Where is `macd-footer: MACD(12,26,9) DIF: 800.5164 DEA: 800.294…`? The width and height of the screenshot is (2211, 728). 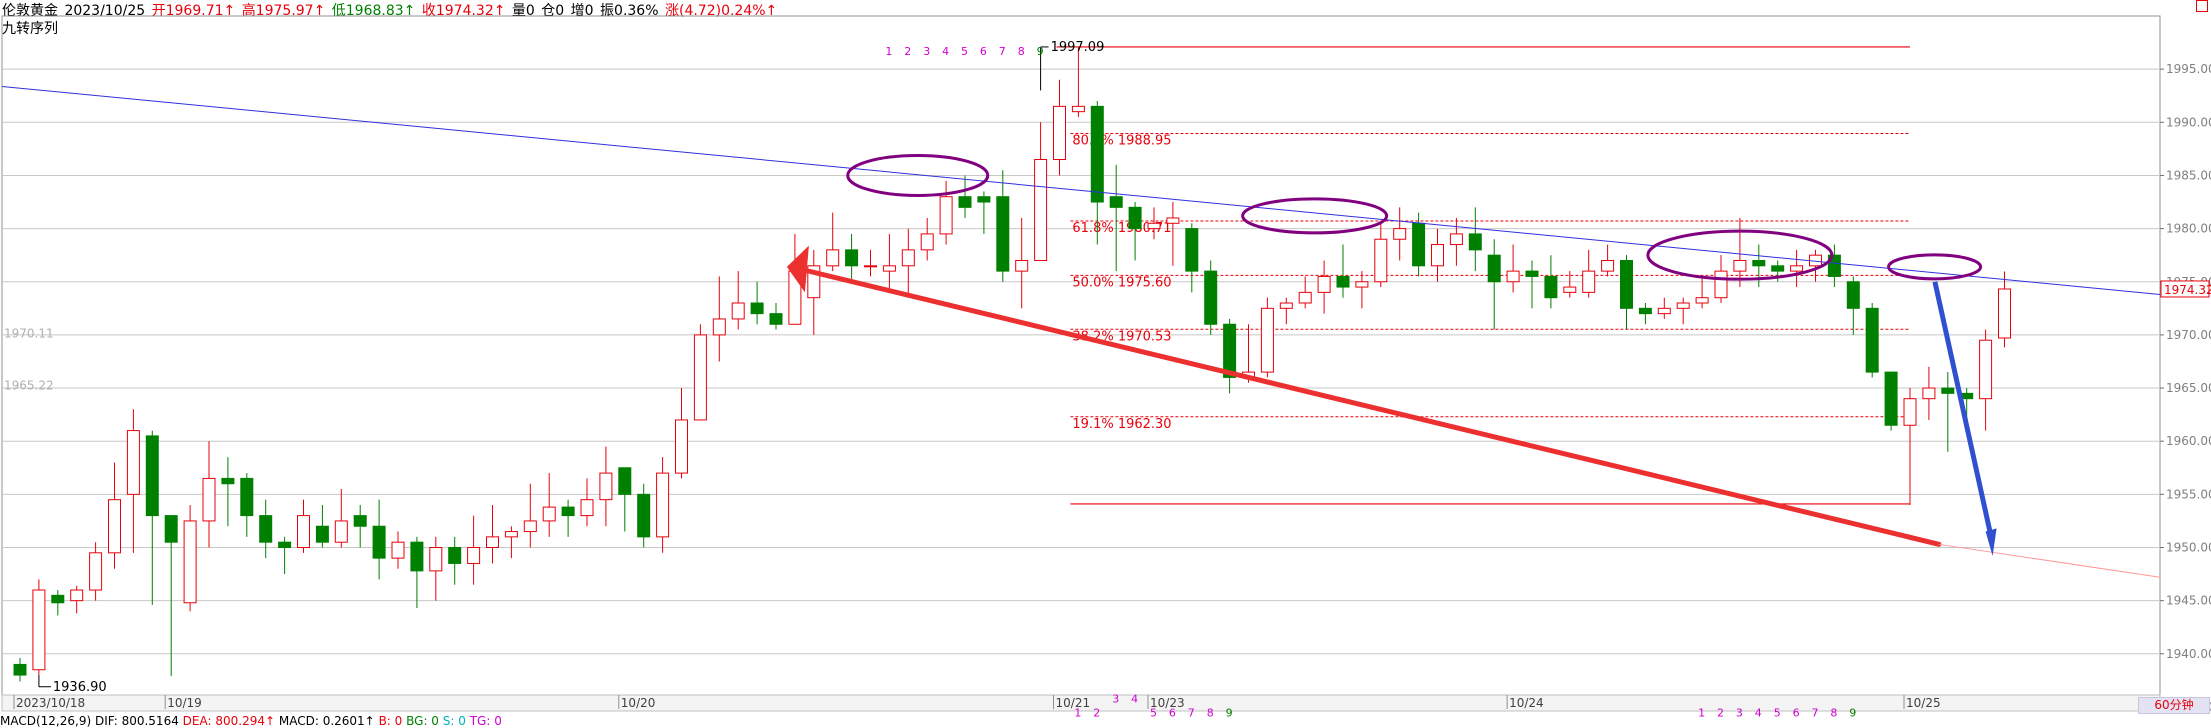
macd-footer: MACD(12,26,9) DIF: 800.5164 DEA: 800.294… is located at coordinates (251, 721).